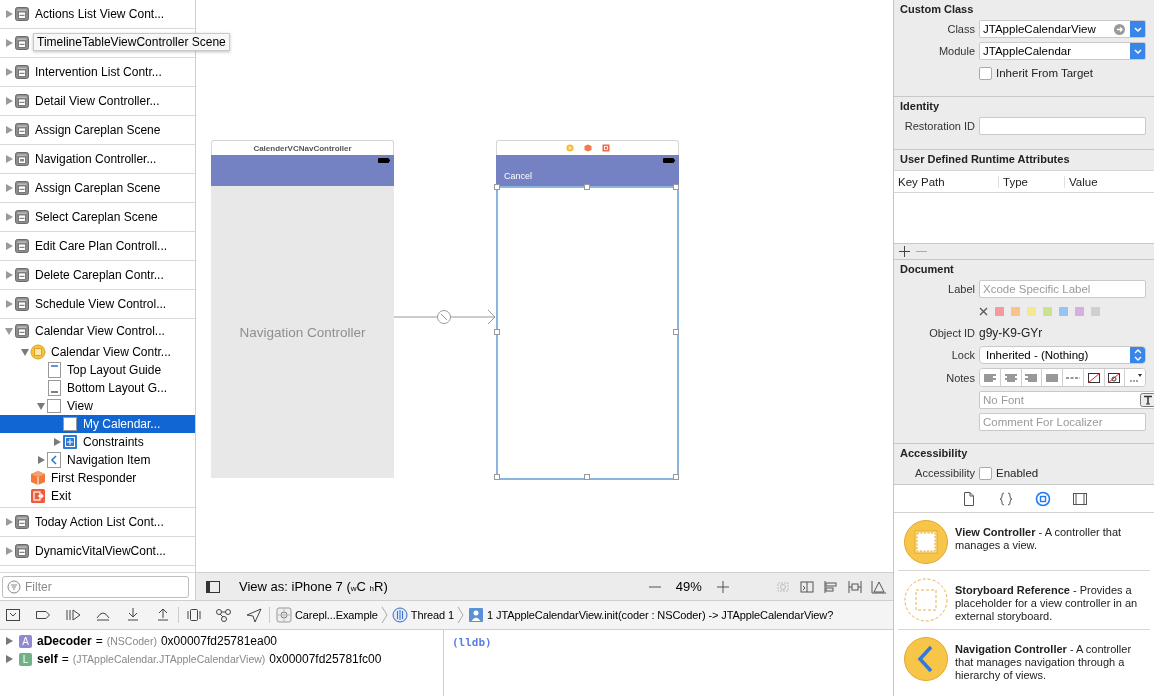 Image resolution: width=1154 pixels, height=696 pixels. I want to click on font-picker-icon, so click(1147, 400).